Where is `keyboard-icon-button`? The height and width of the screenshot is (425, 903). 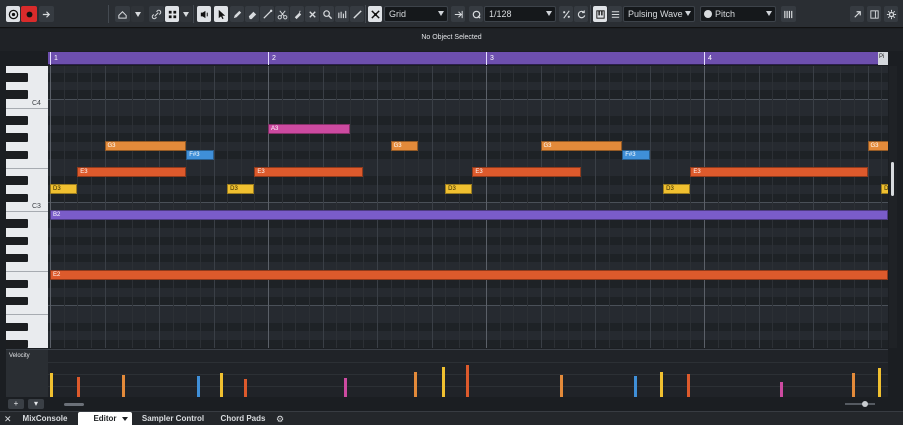
keyboard-icon-button is located at coordinates (788, 14).